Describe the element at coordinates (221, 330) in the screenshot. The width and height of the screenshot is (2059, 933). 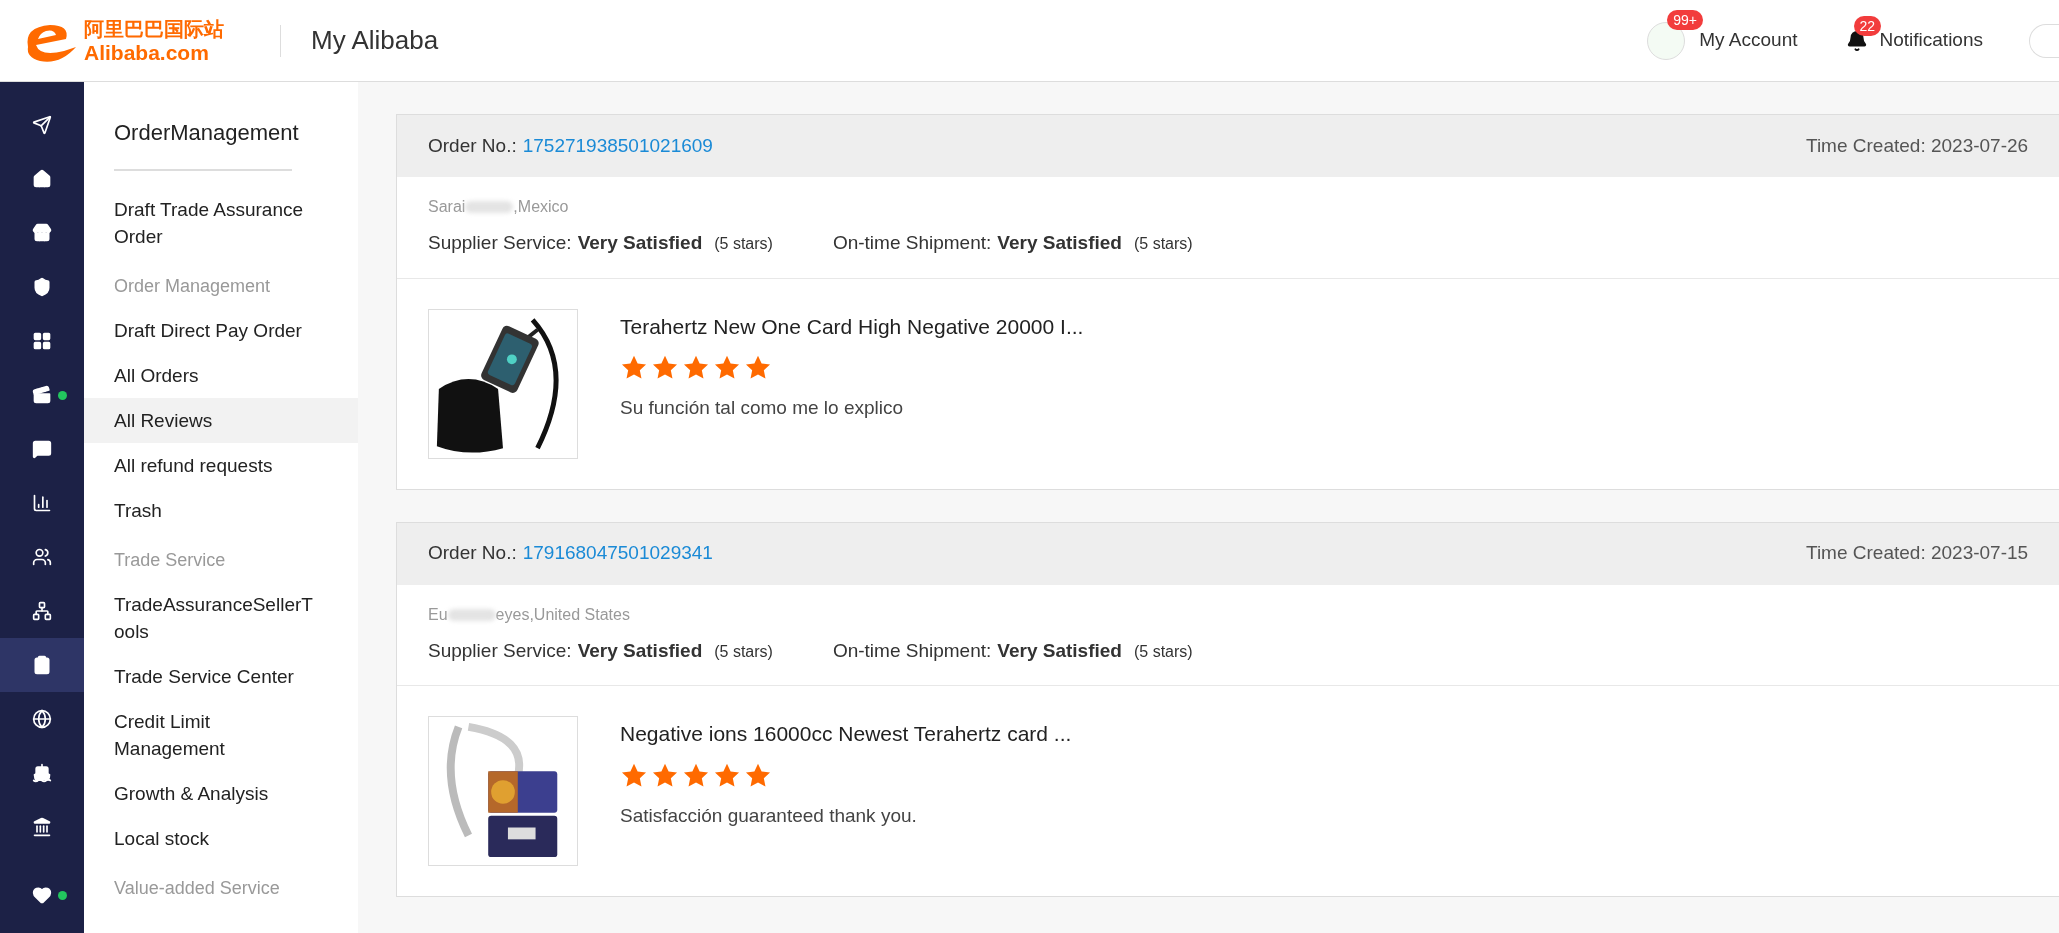
I see `nav-item: Draft Direct Pay Order` at that location.